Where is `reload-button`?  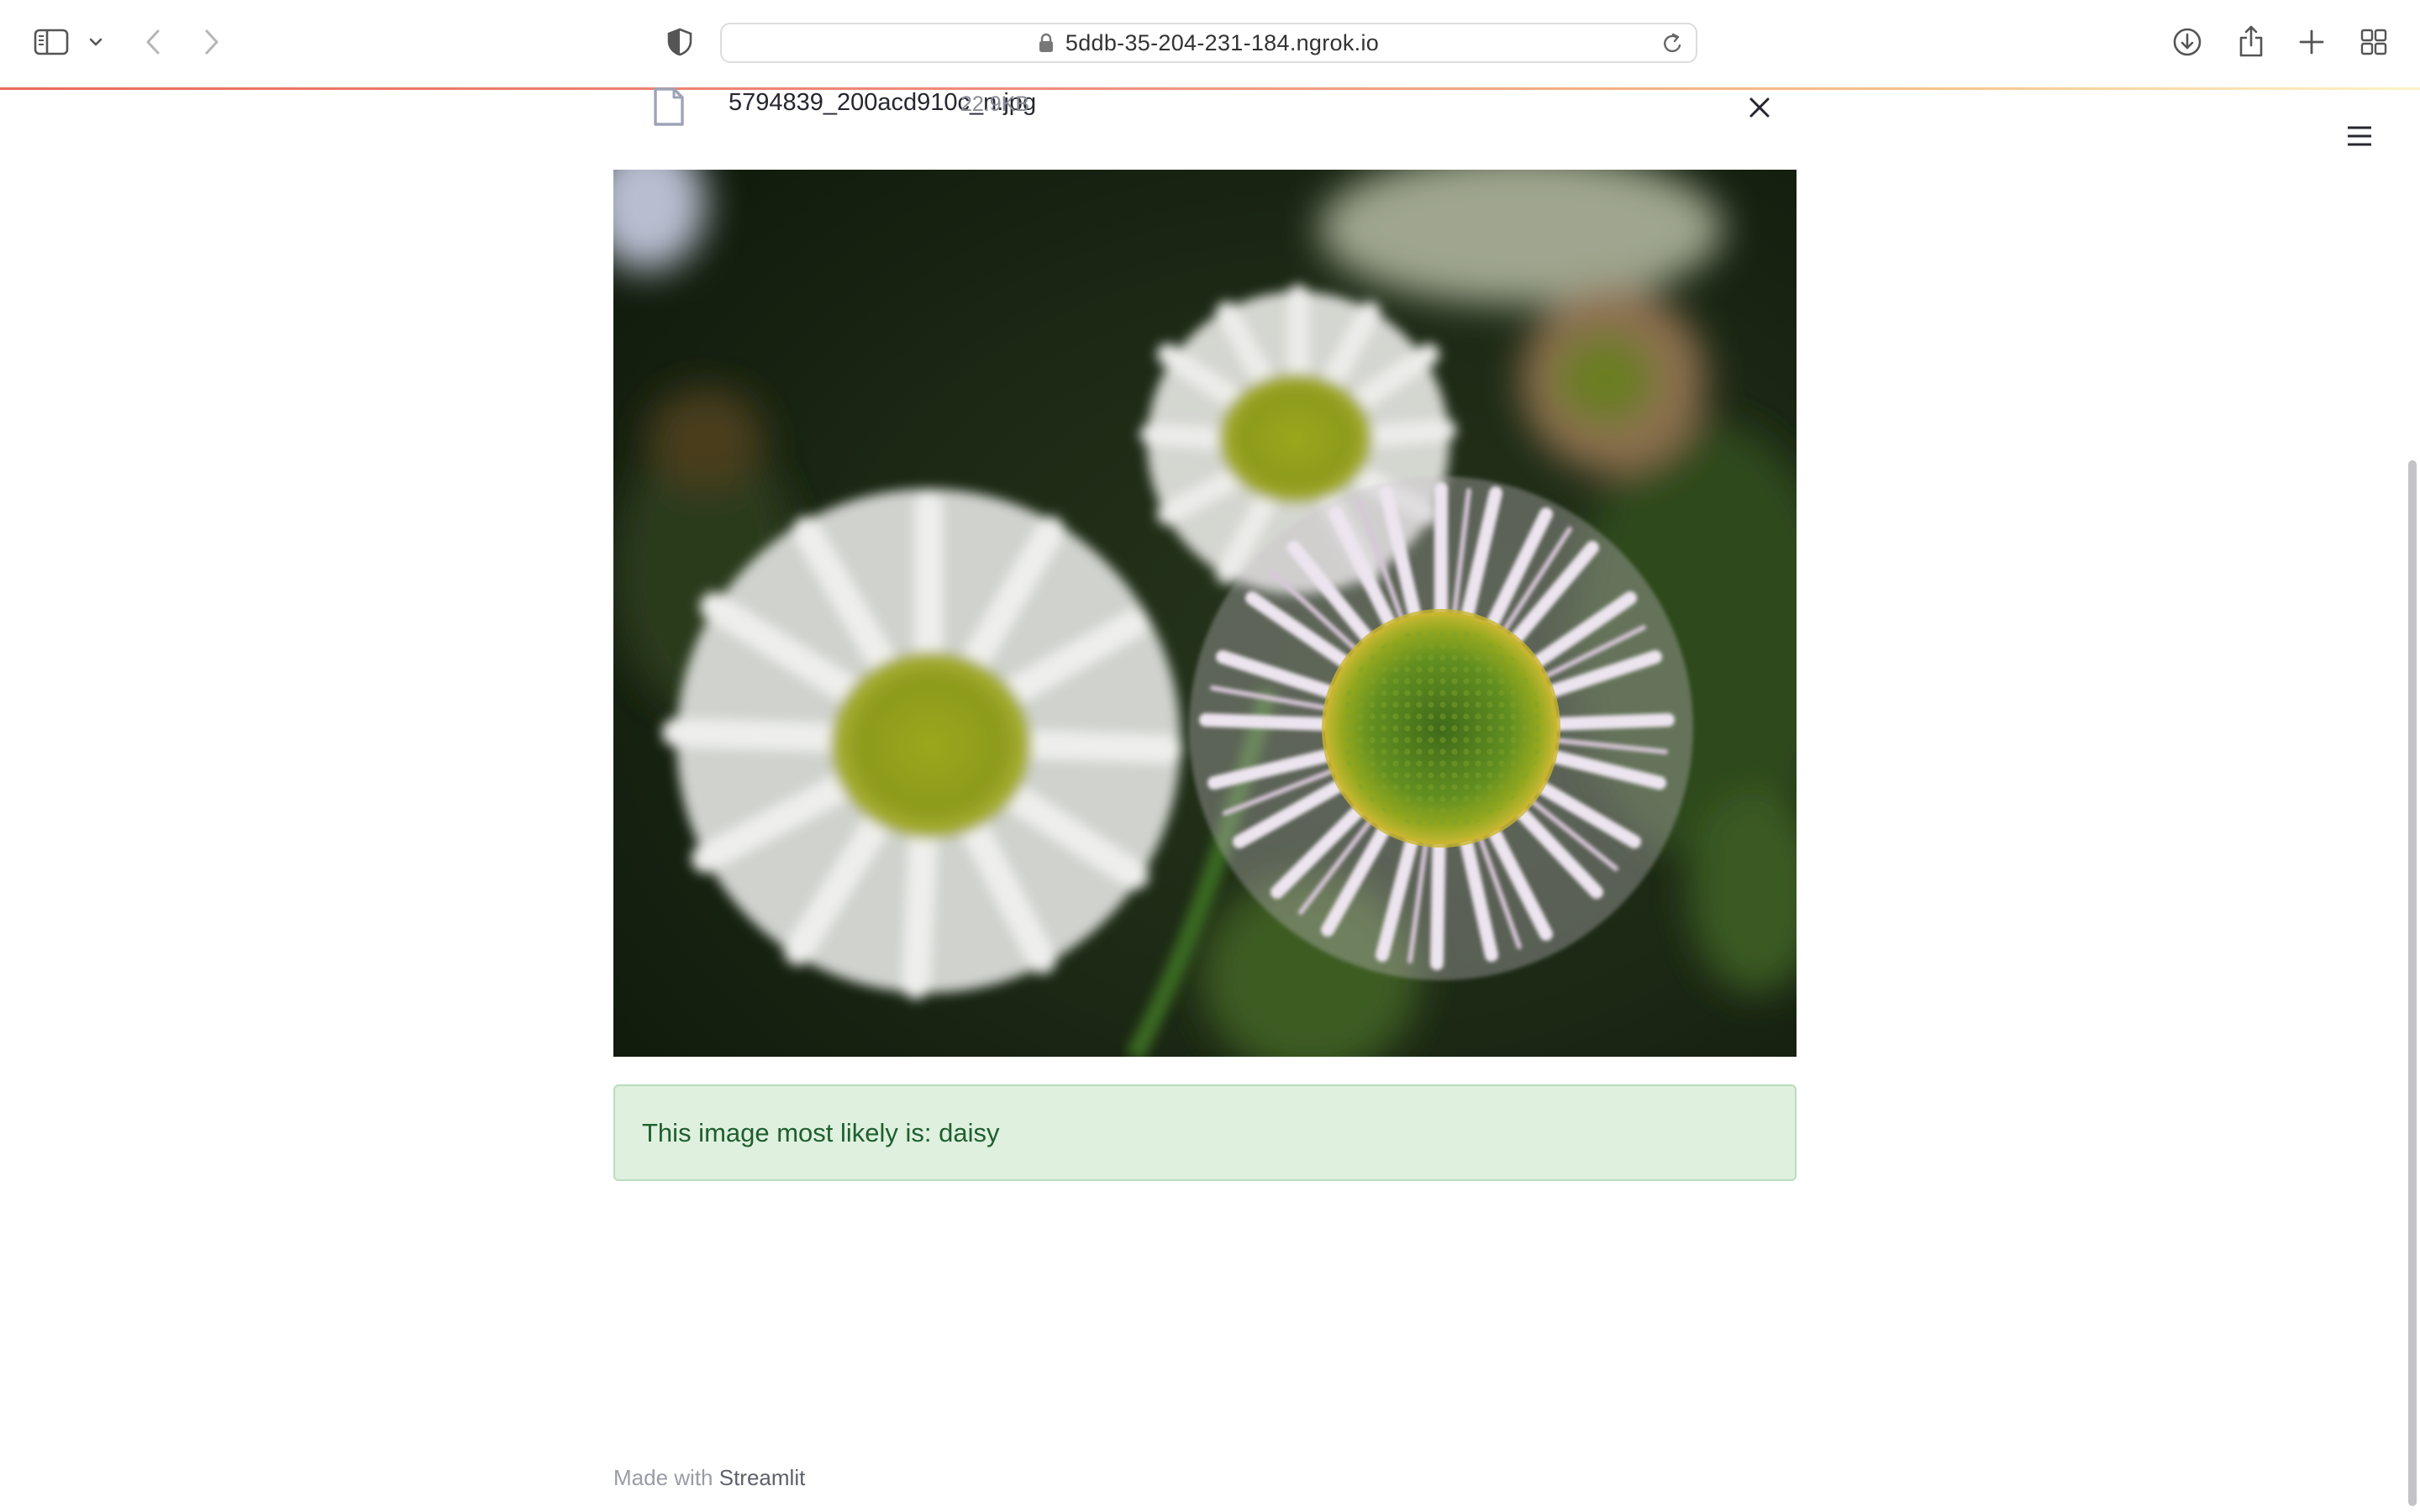 reload-button is located at coordinates (1673, 46).